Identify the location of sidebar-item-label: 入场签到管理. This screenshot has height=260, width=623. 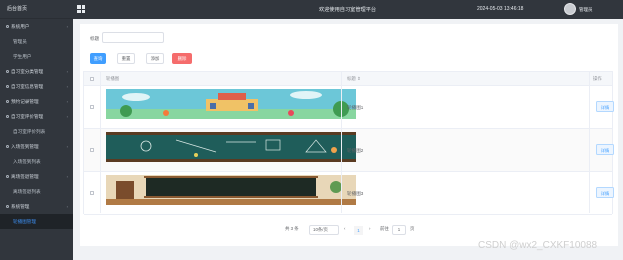
(25, 146).